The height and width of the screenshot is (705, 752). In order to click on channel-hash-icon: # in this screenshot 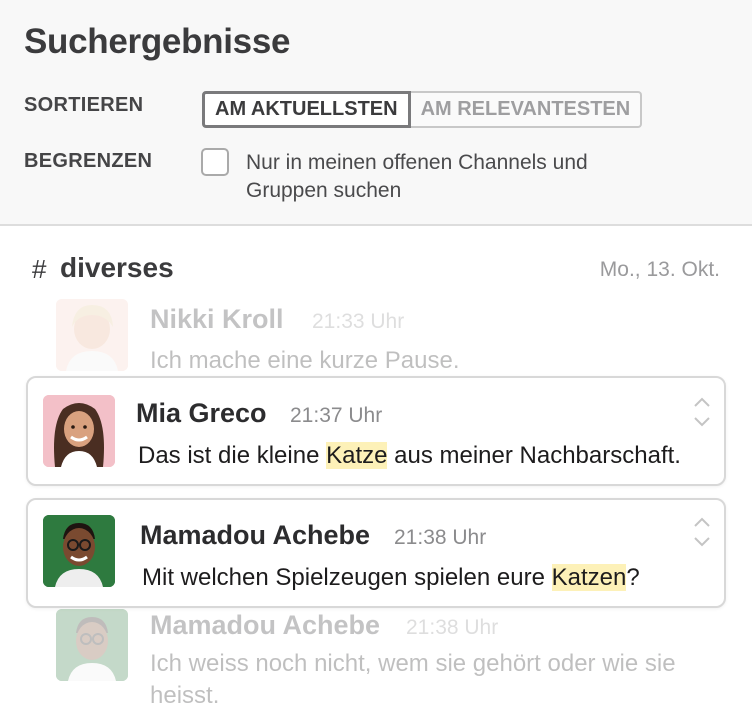, I will do `click(39, 269)`.